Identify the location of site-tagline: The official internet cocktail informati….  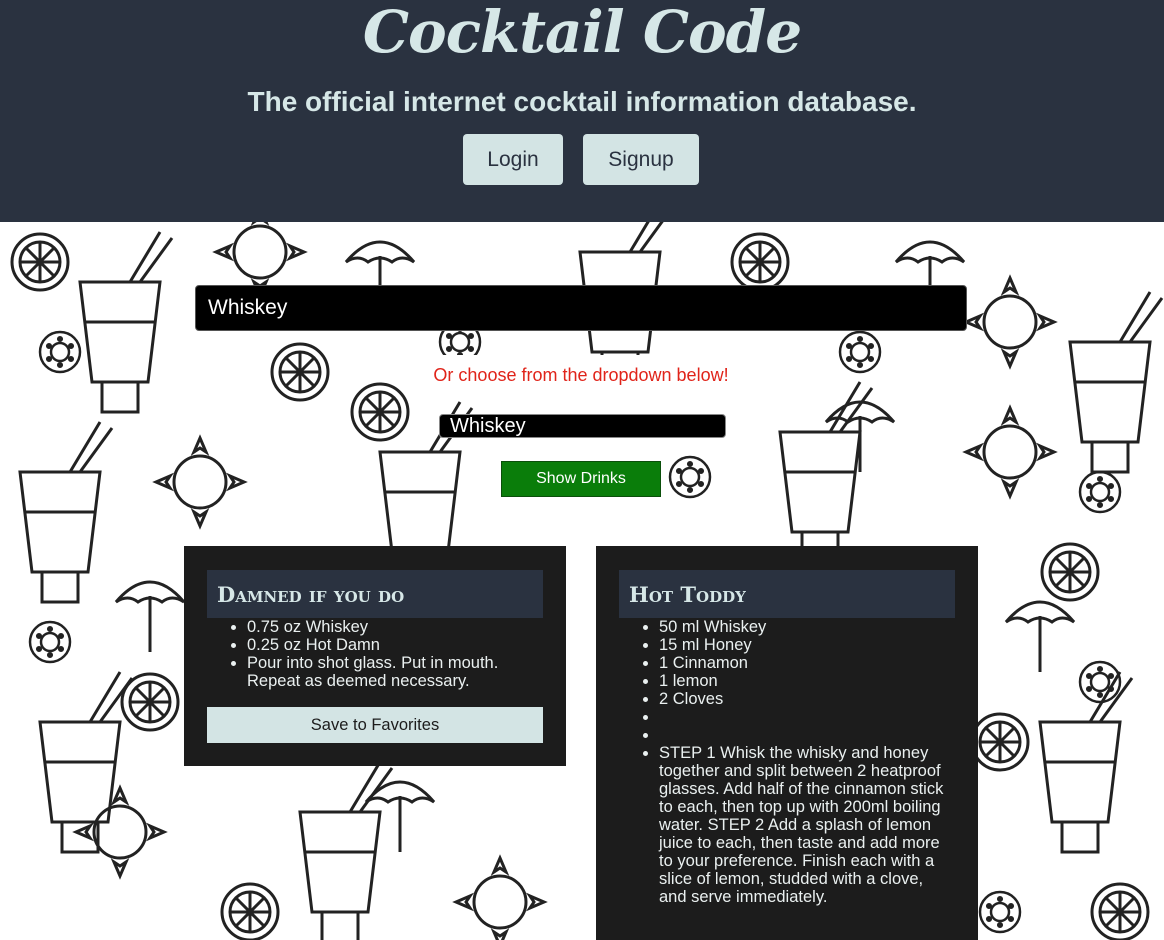
(582, 101).